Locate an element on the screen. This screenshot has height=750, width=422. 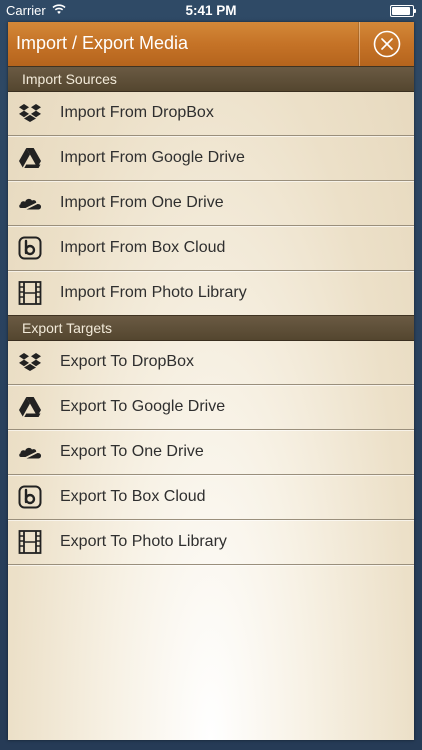
row-label: Export To Box Cloud is located at coordinates (133, 496).